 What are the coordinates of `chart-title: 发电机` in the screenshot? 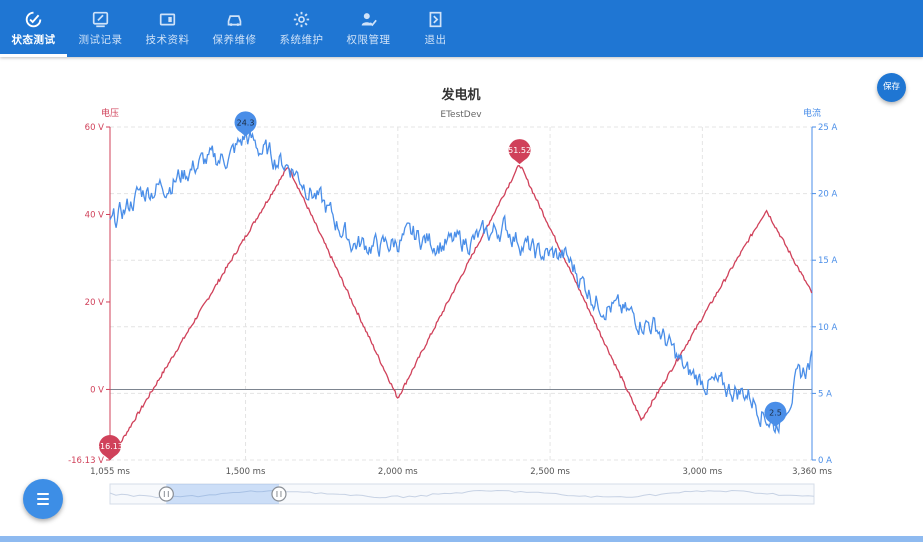 It's located at (460, 95).